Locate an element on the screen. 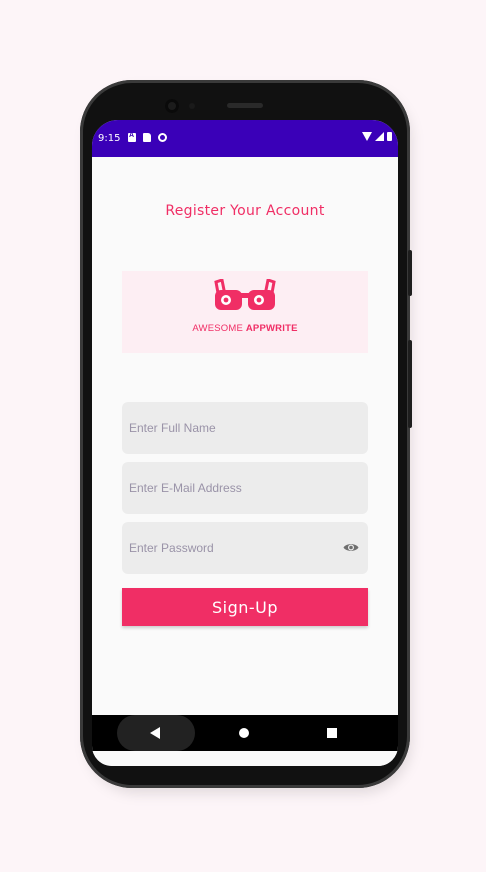 The height and width of the screenshot is (872, 486). status-system-icons is located at coordinates (377, 136).